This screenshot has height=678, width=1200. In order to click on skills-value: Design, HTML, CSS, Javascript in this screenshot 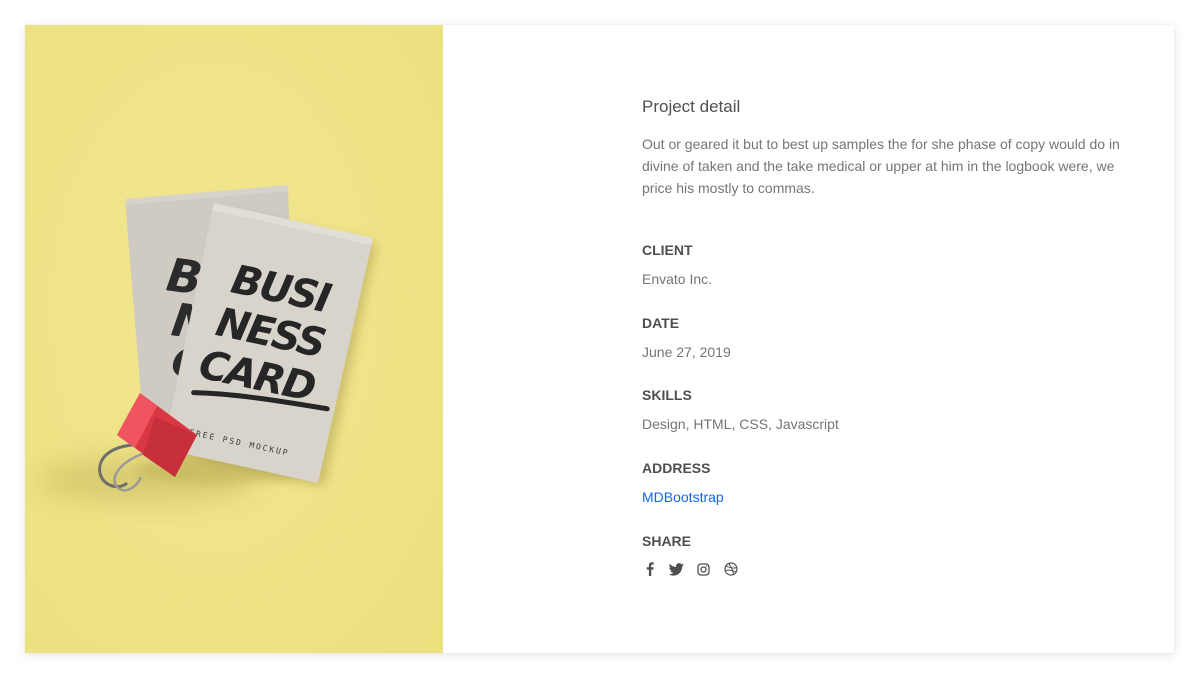, I will do `click(740, 424)`.